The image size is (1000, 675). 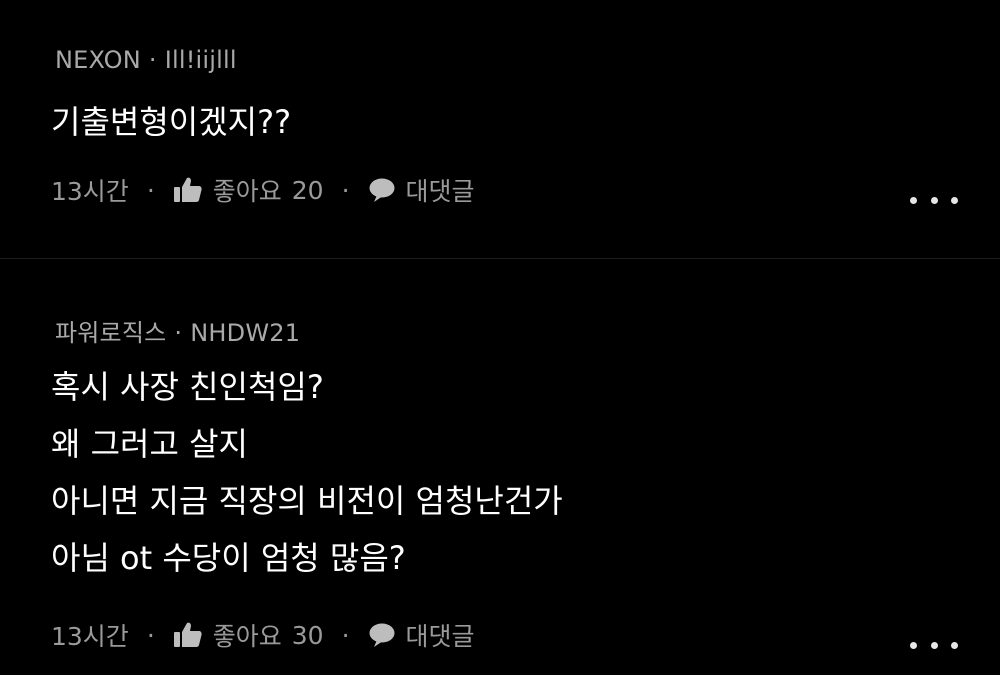 What do you see at coordinates (228, 558) in the screenshot?
I see `comment-line: 아님 ot 수당이 엄청 많음?` at bounding box center [228, 558].